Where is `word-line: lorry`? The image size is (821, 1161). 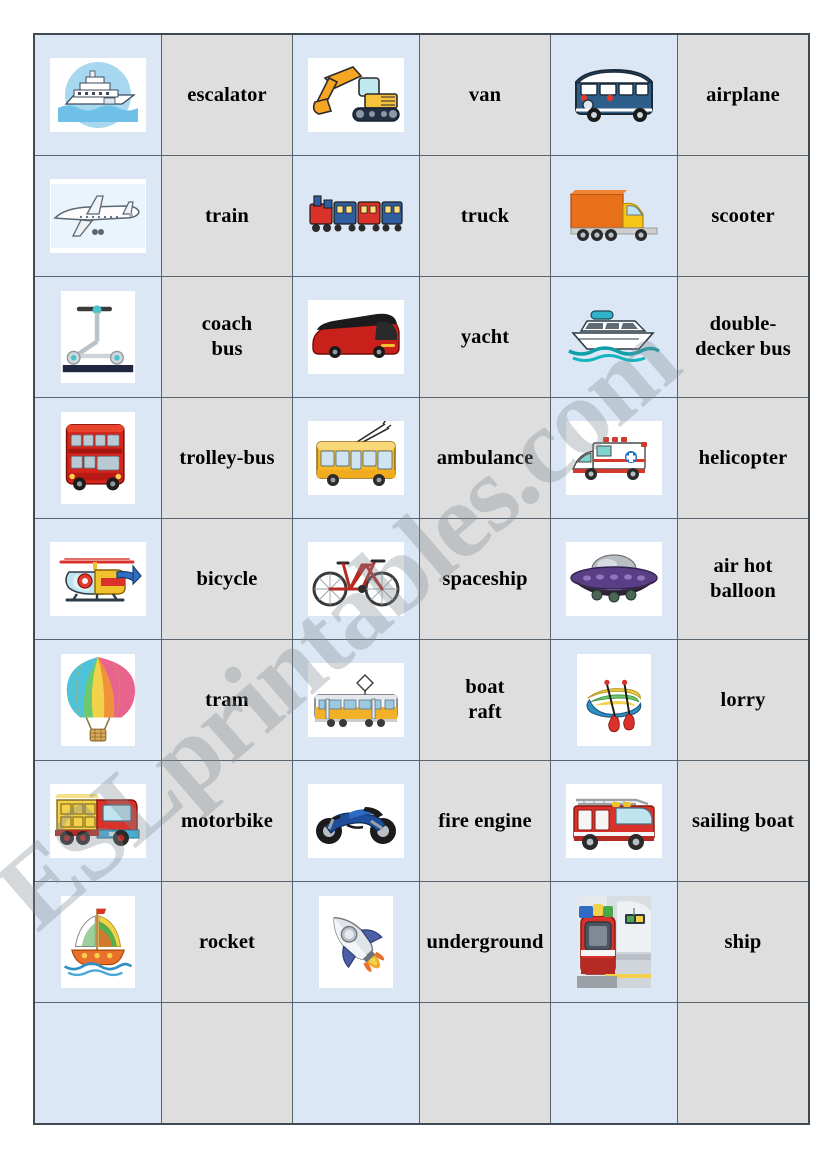 word-line: lorry is located at coordinates (743, 699).